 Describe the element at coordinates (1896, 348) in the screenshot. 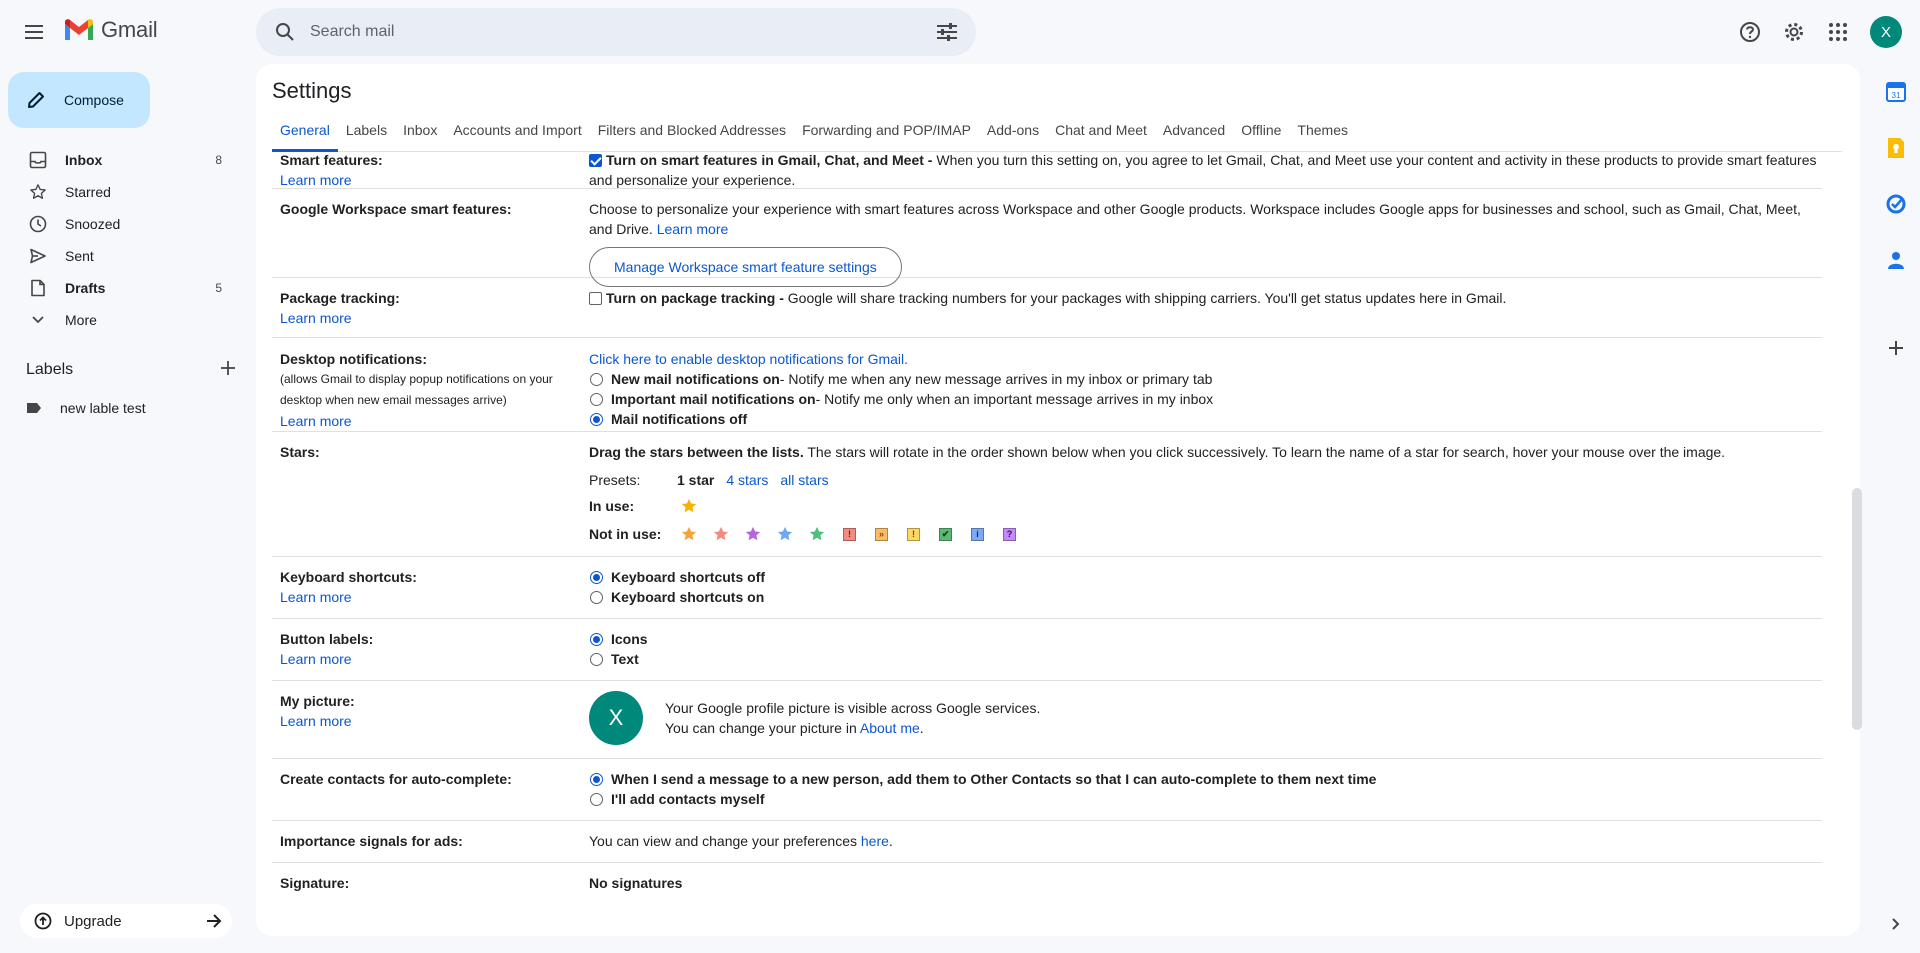

I see `get-add-ons-button` at that location.